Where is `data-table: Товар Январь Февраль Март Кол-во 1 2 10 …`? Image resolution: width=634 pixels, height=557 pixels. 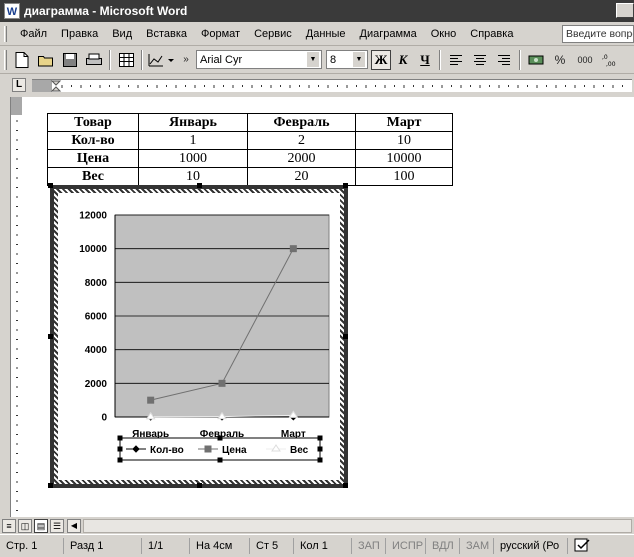
data-table: Товар Январь Февраль Март Кол-во 1 2 10 … is located at coordinates (250, 149).